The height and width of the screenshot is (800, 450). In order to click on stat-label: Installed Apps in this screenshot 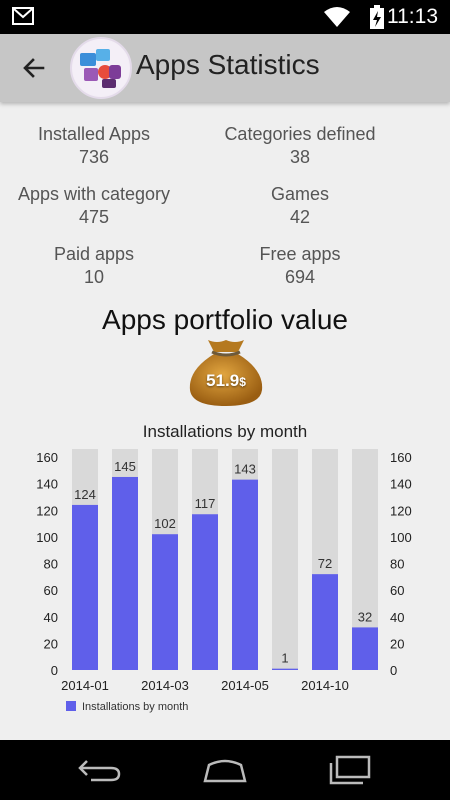, I will do `click(94, 134)`.